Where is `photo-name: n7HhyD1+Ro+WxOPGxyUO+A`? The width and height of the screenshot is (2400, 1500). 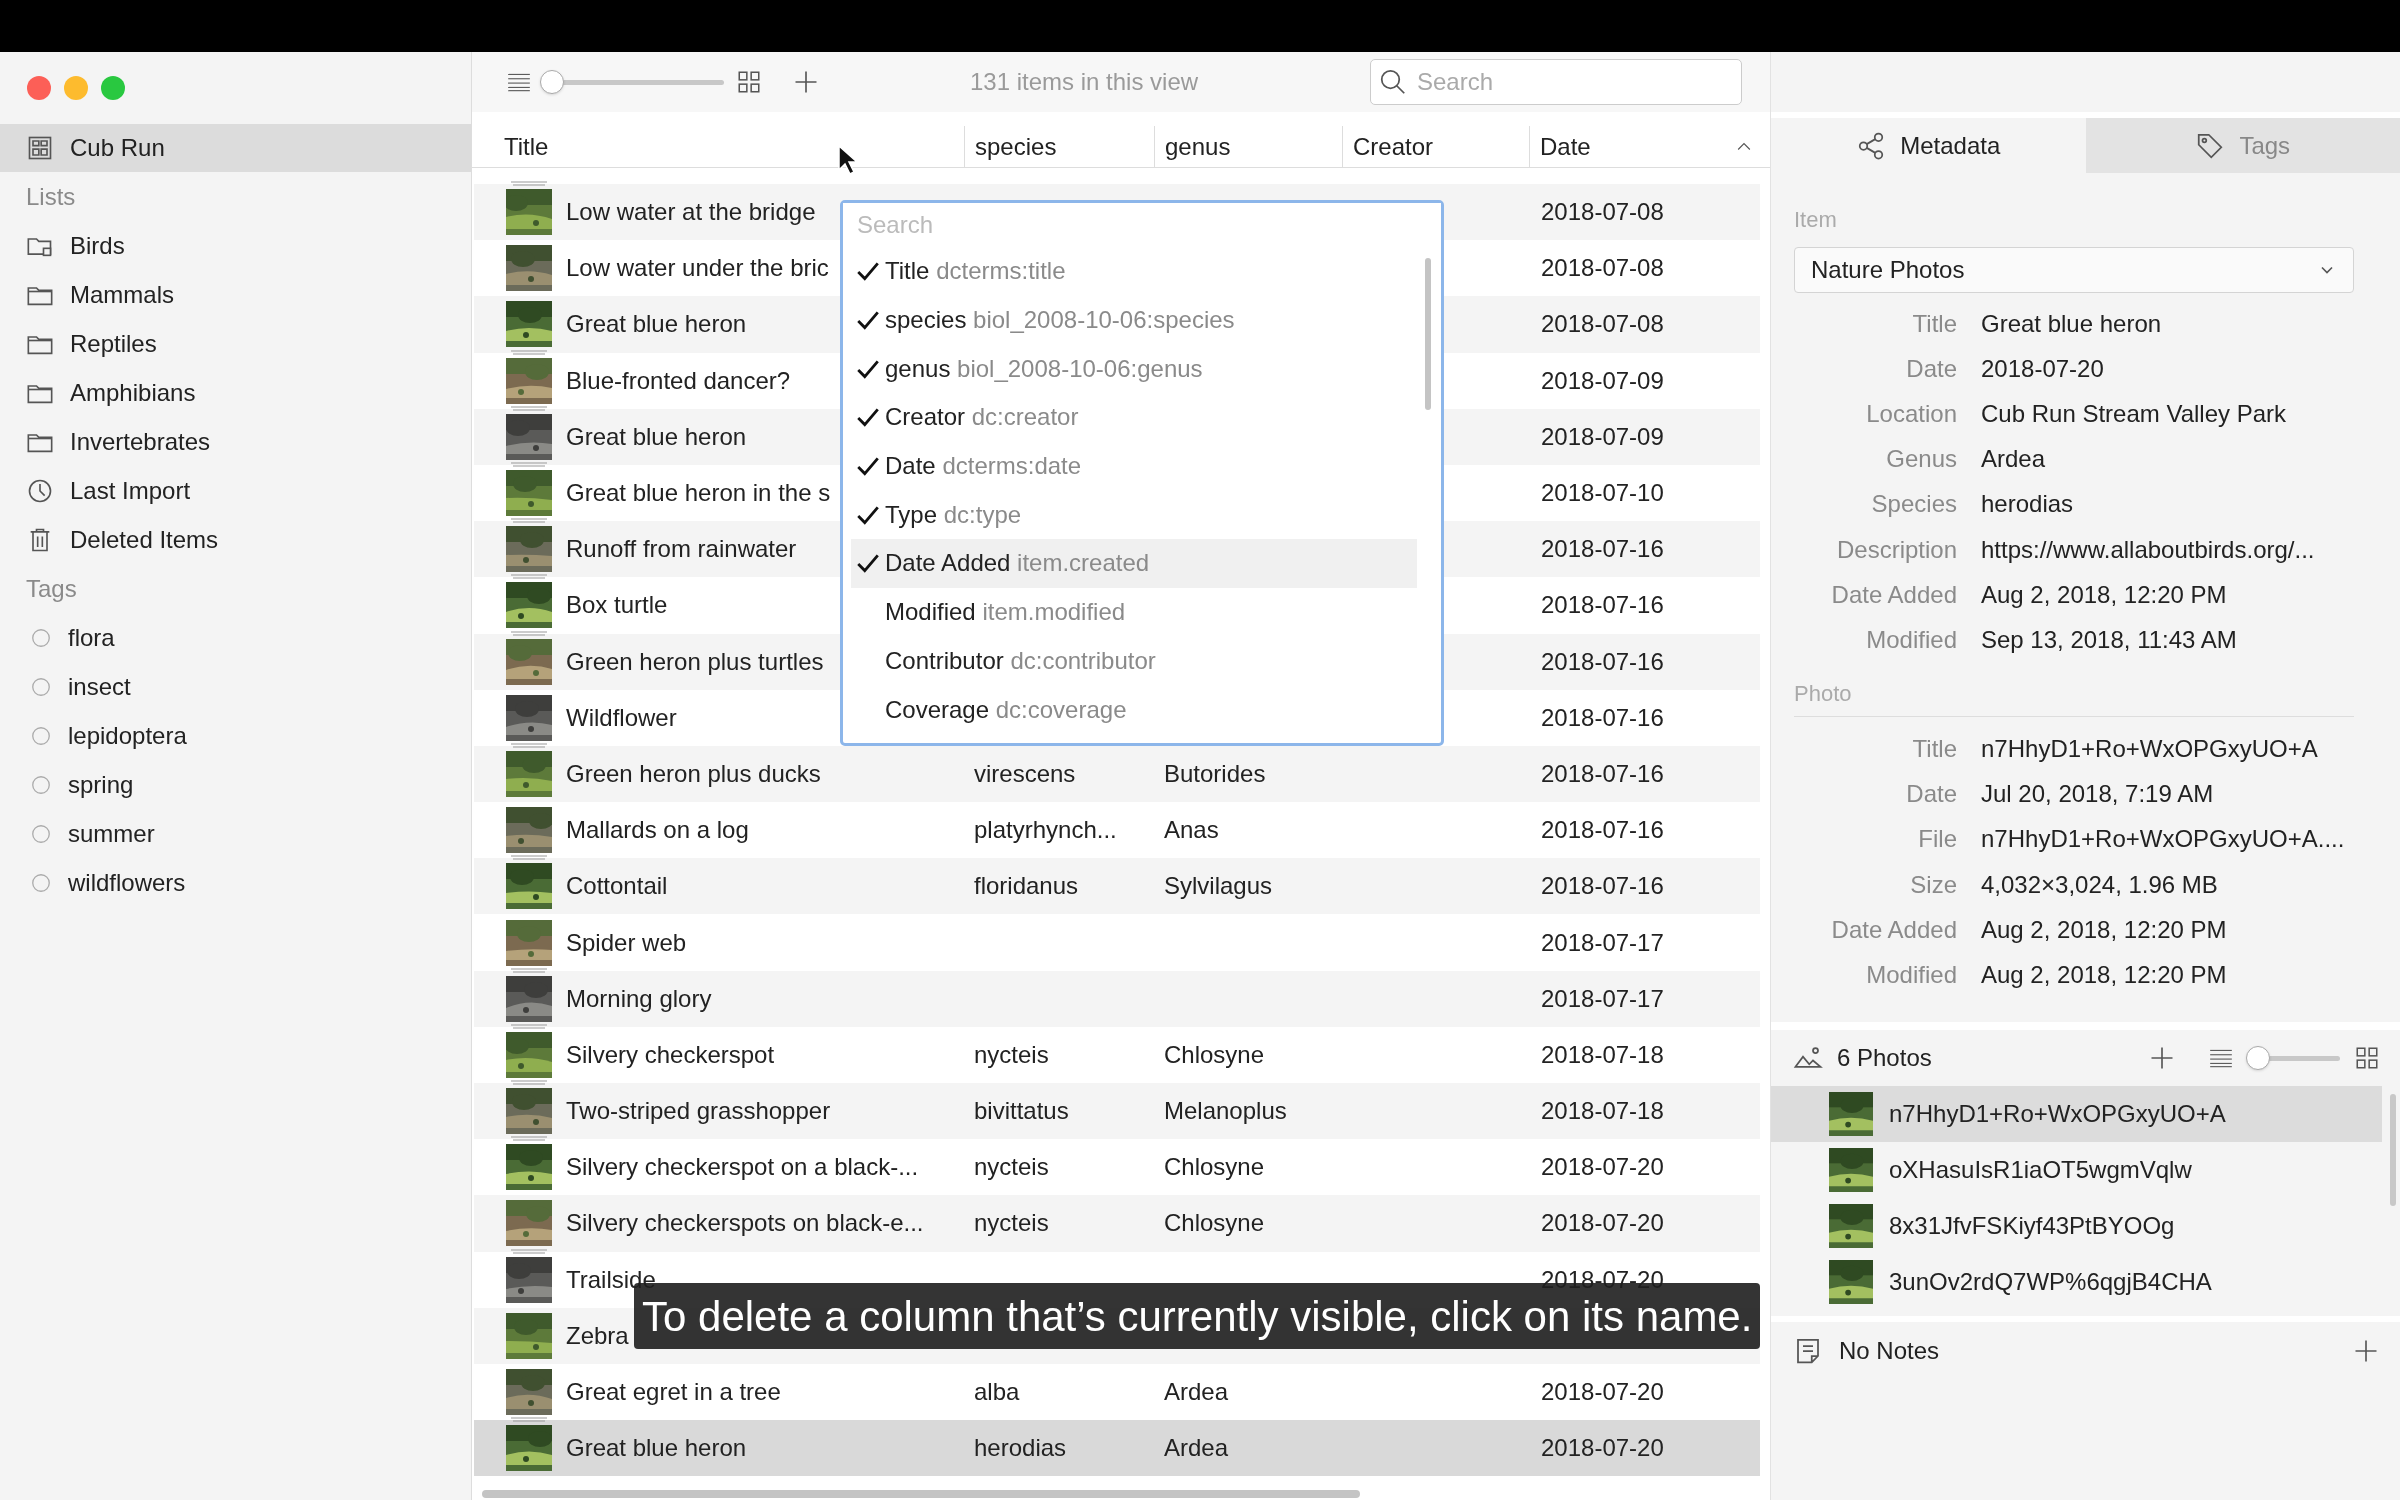 photo-name: n7HhyD1+Ro+WxOPGxyUO+A is located at coordinates (2057, 1113).